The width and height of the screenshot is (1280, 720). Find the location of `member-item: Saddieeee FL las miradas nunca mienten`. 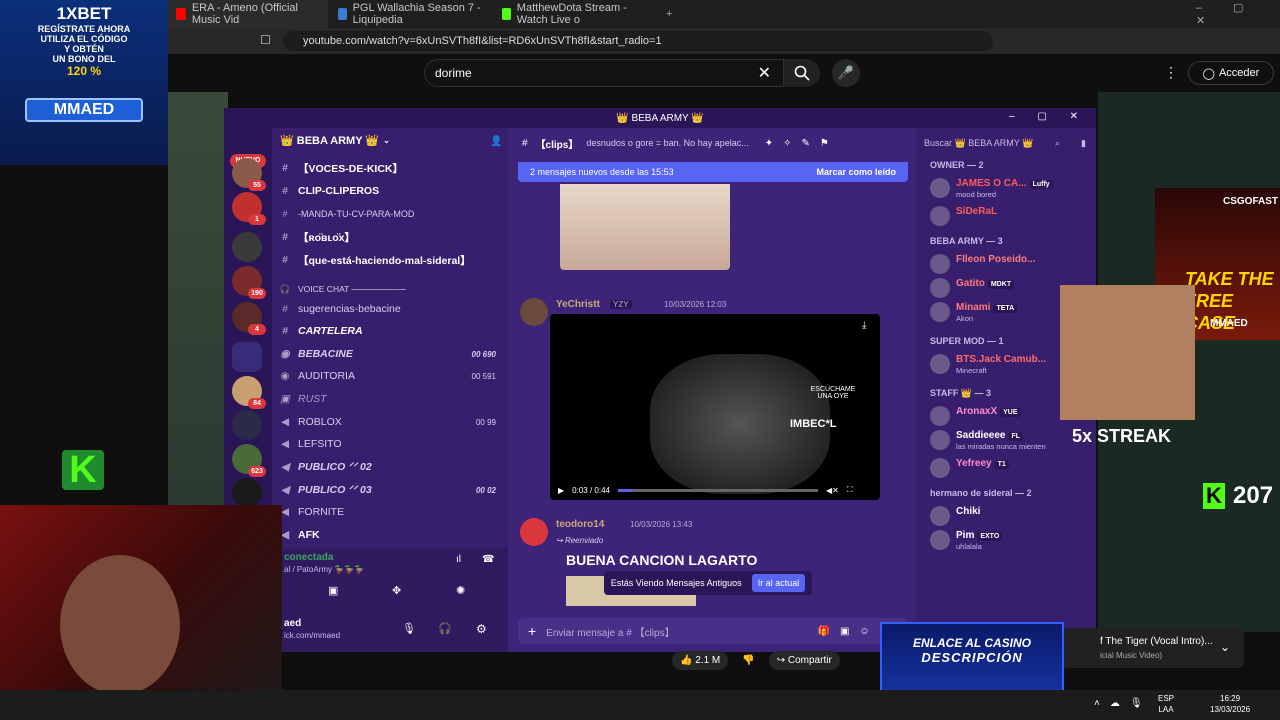

member-item: Saddieeee FL las miradas nunca mienten is located at coordinates (1010, 441).